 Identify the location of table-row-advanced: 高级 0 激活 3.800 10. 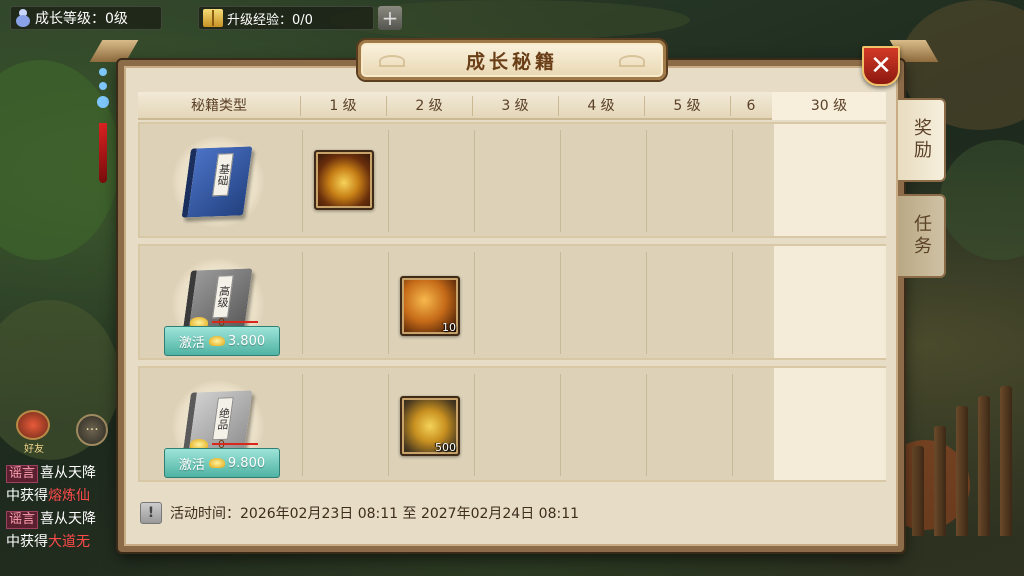
(512, 302).